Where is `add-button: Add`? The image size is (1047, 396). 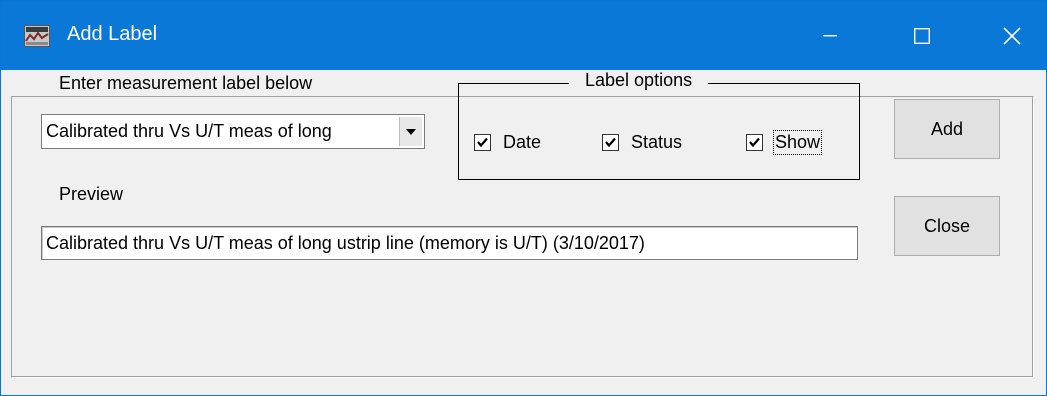 add-button: Add is located at coordinates (947, 129).